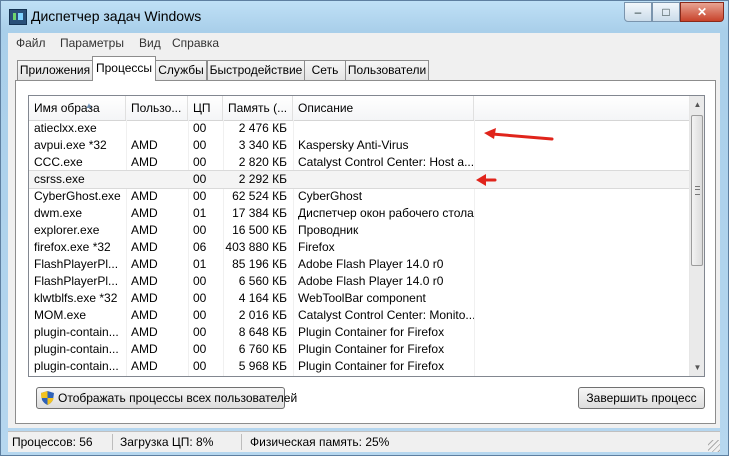 The image size is (729, 456). What do you see at coordinates (262, 145) in the screenshot?
I see `cell-memory: 3 340 КБ` at bounding box center [262, 145].